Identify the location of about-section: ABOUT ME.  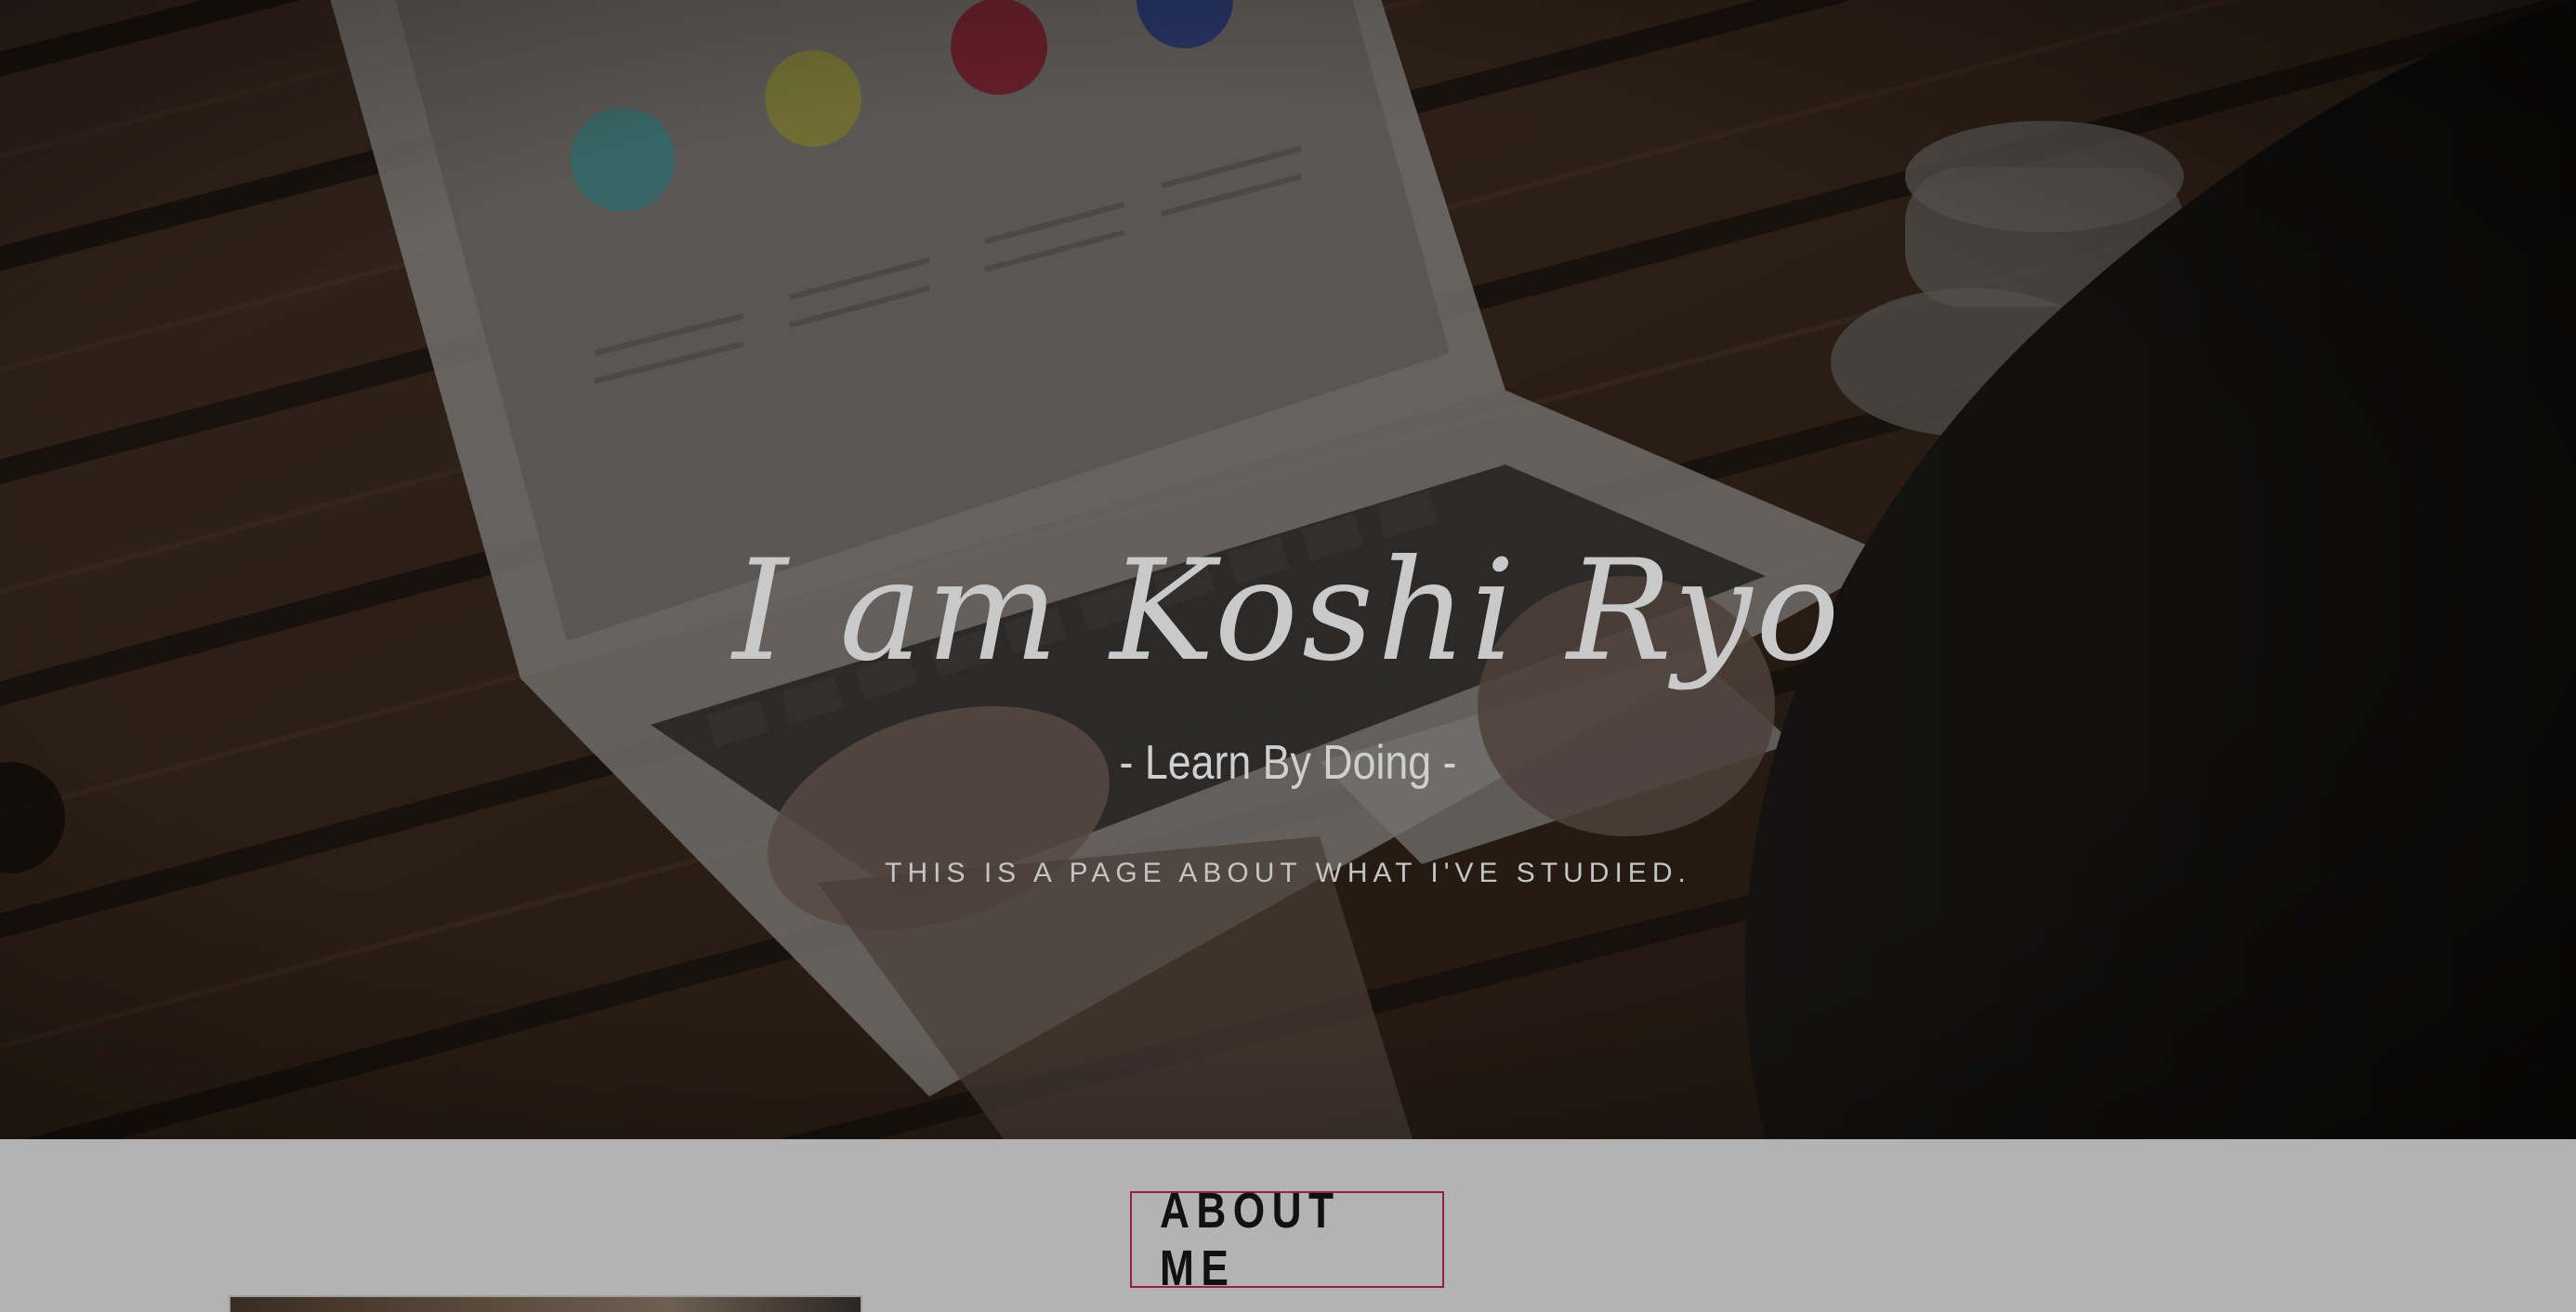
(1288, 1225).